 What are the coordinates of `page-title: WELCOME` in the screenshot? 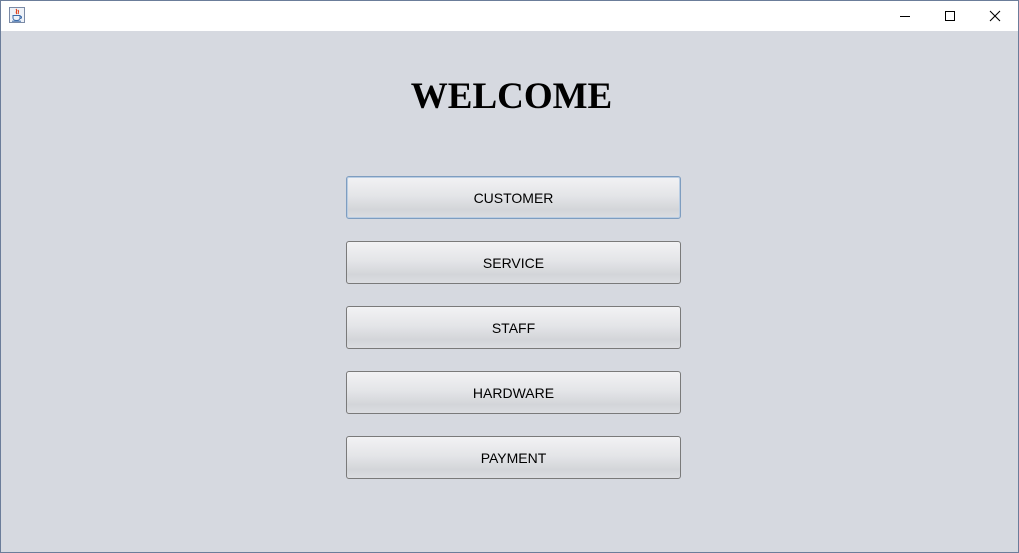 It's located at (511, 96).